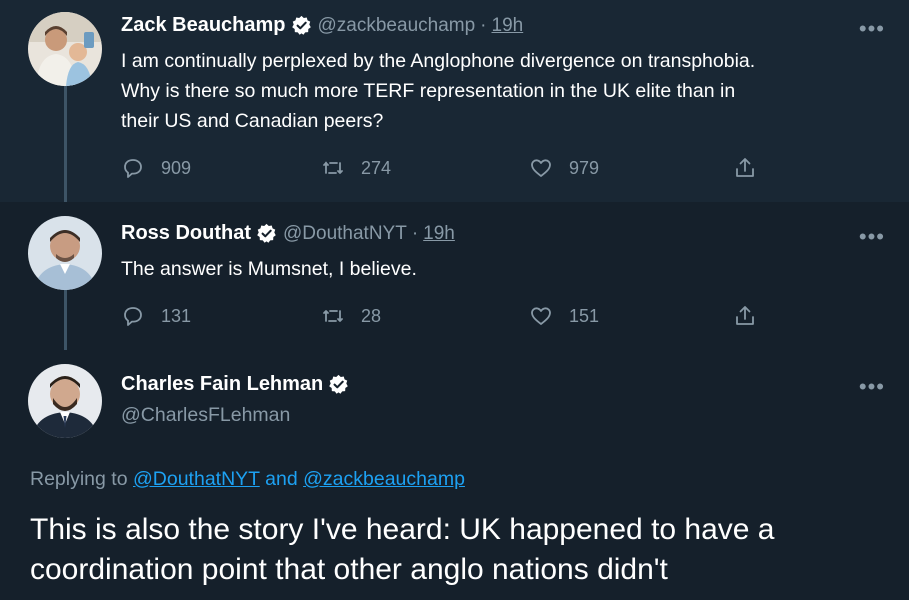 Image resolution: width=909 pixels, height=600 pixels. What do you see at coordinates (281, 479) in the screenshot?
I see `and-label: and` at bounding box center [281, 479].